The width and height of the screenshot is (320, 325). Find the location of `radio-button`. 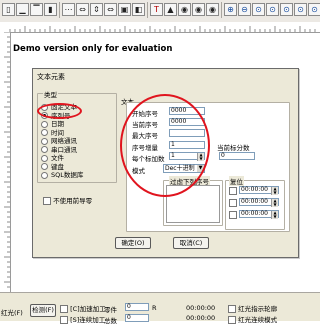

radio-button is located at coordinates (44, 175).